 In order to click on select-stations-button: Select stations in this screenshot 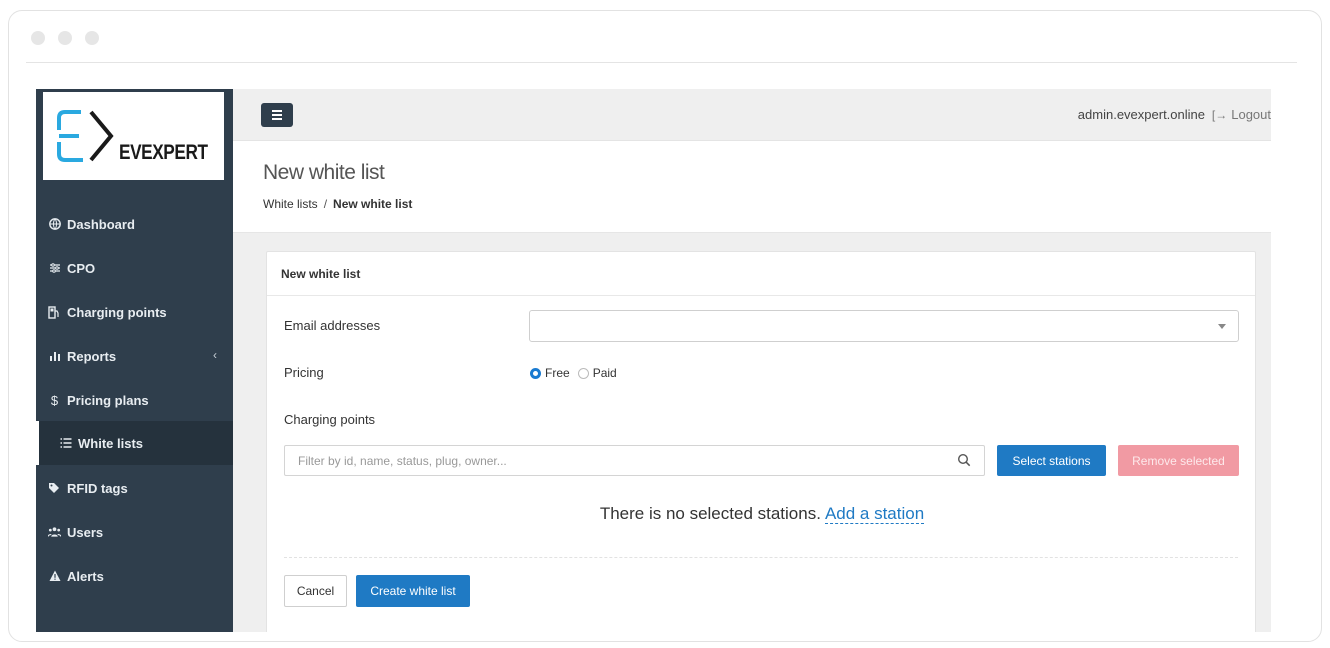, I will do `click(1051, 460)`.